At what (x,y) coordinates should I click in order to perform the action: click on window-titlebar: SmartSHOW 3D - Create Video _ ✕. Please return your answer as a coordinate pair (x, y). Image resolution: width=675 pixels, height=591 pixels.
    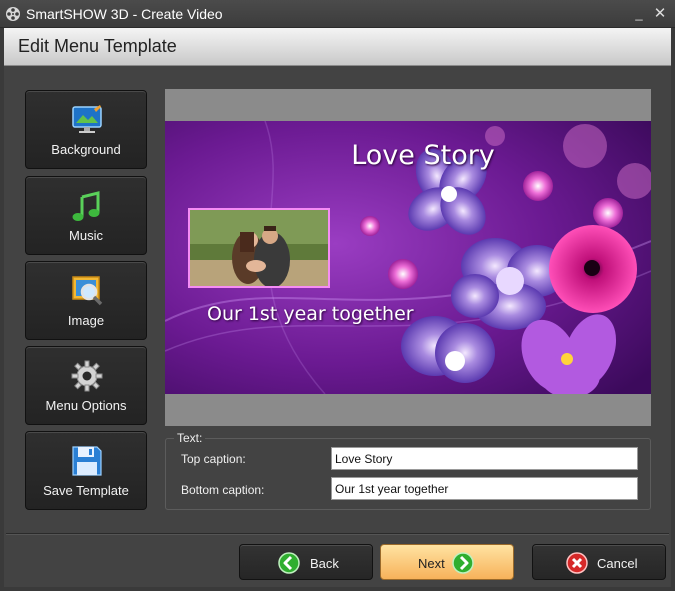
    Looking at the image, I should click on (337, 14).